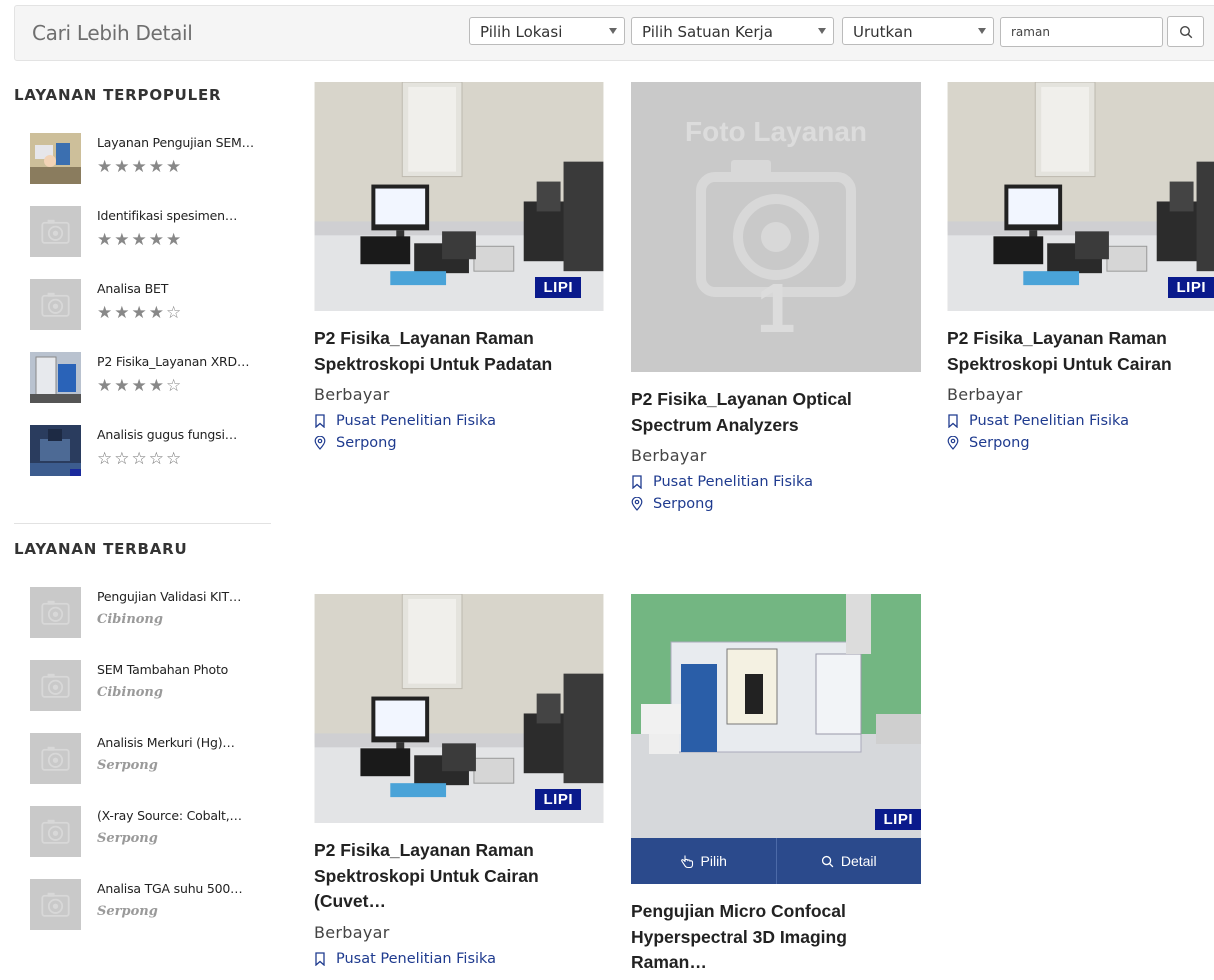 This screenshot has width=1214, height=980. I want to click on search-input, so click(1081, 32).